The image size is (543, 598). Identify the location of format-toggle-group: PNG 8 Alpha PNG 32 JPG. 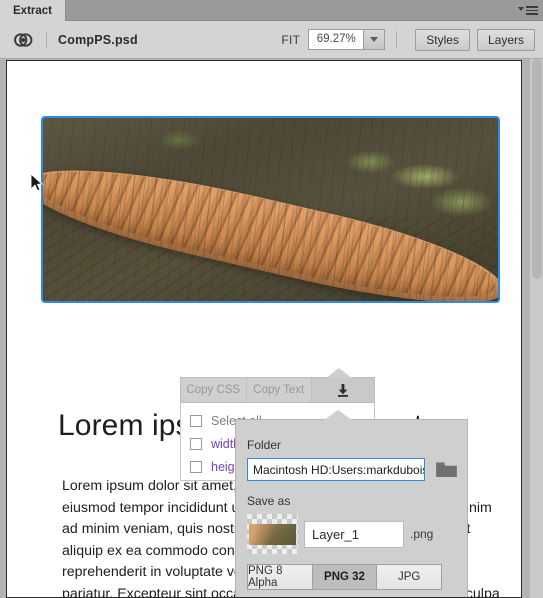
(344, 577).